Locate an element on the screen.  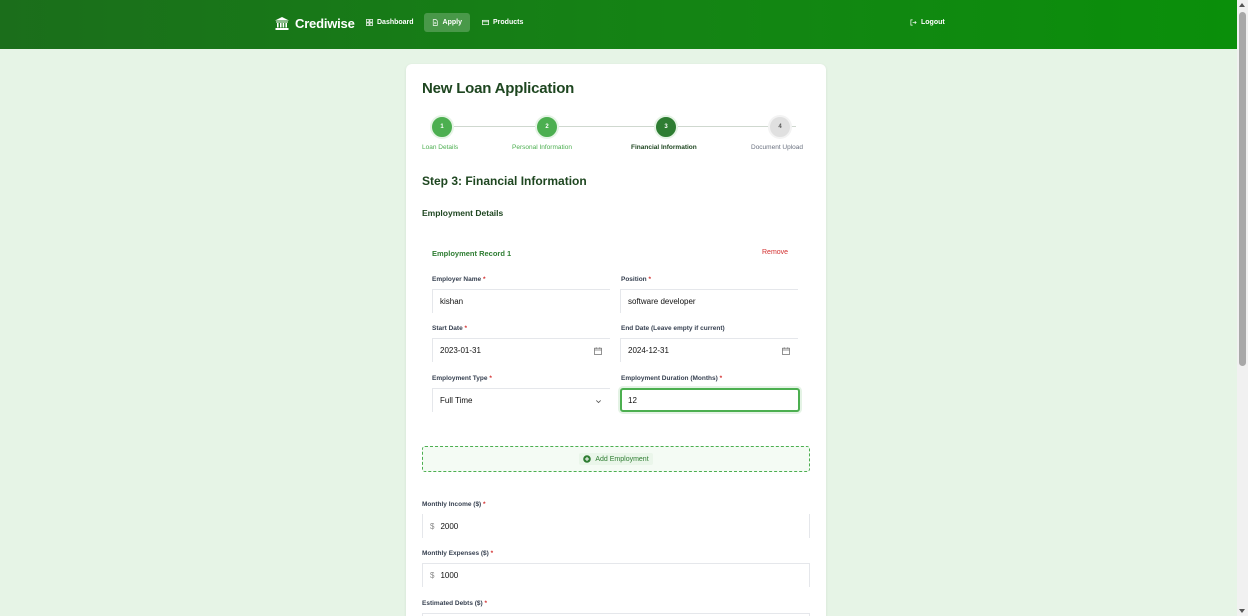
add-employment-content: Add Employment is located at coordinates (616, 459).